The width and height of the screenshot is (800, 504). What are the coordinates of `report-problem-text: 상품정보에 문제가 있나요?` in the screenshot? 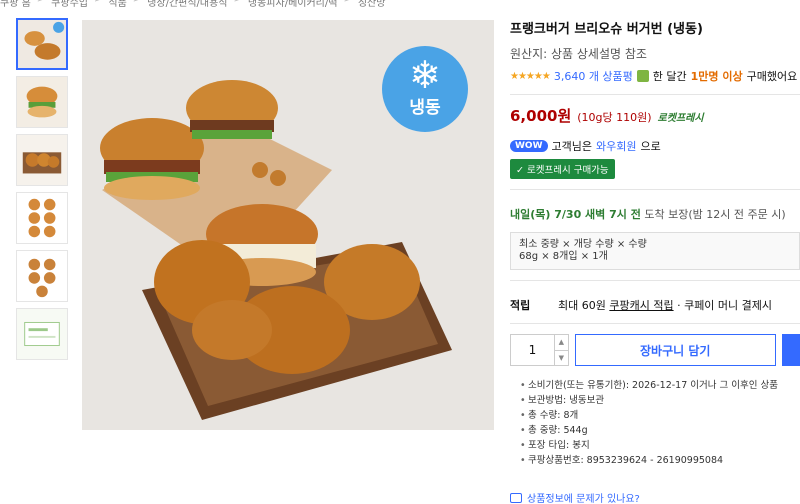 It's located at (583, 499).